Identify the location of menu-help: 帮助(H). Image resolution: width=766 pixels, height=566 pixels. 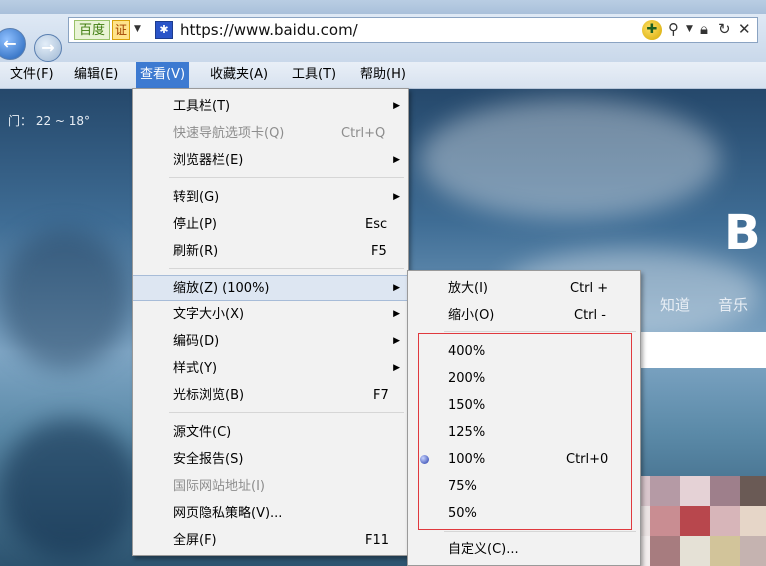
(383, 75).